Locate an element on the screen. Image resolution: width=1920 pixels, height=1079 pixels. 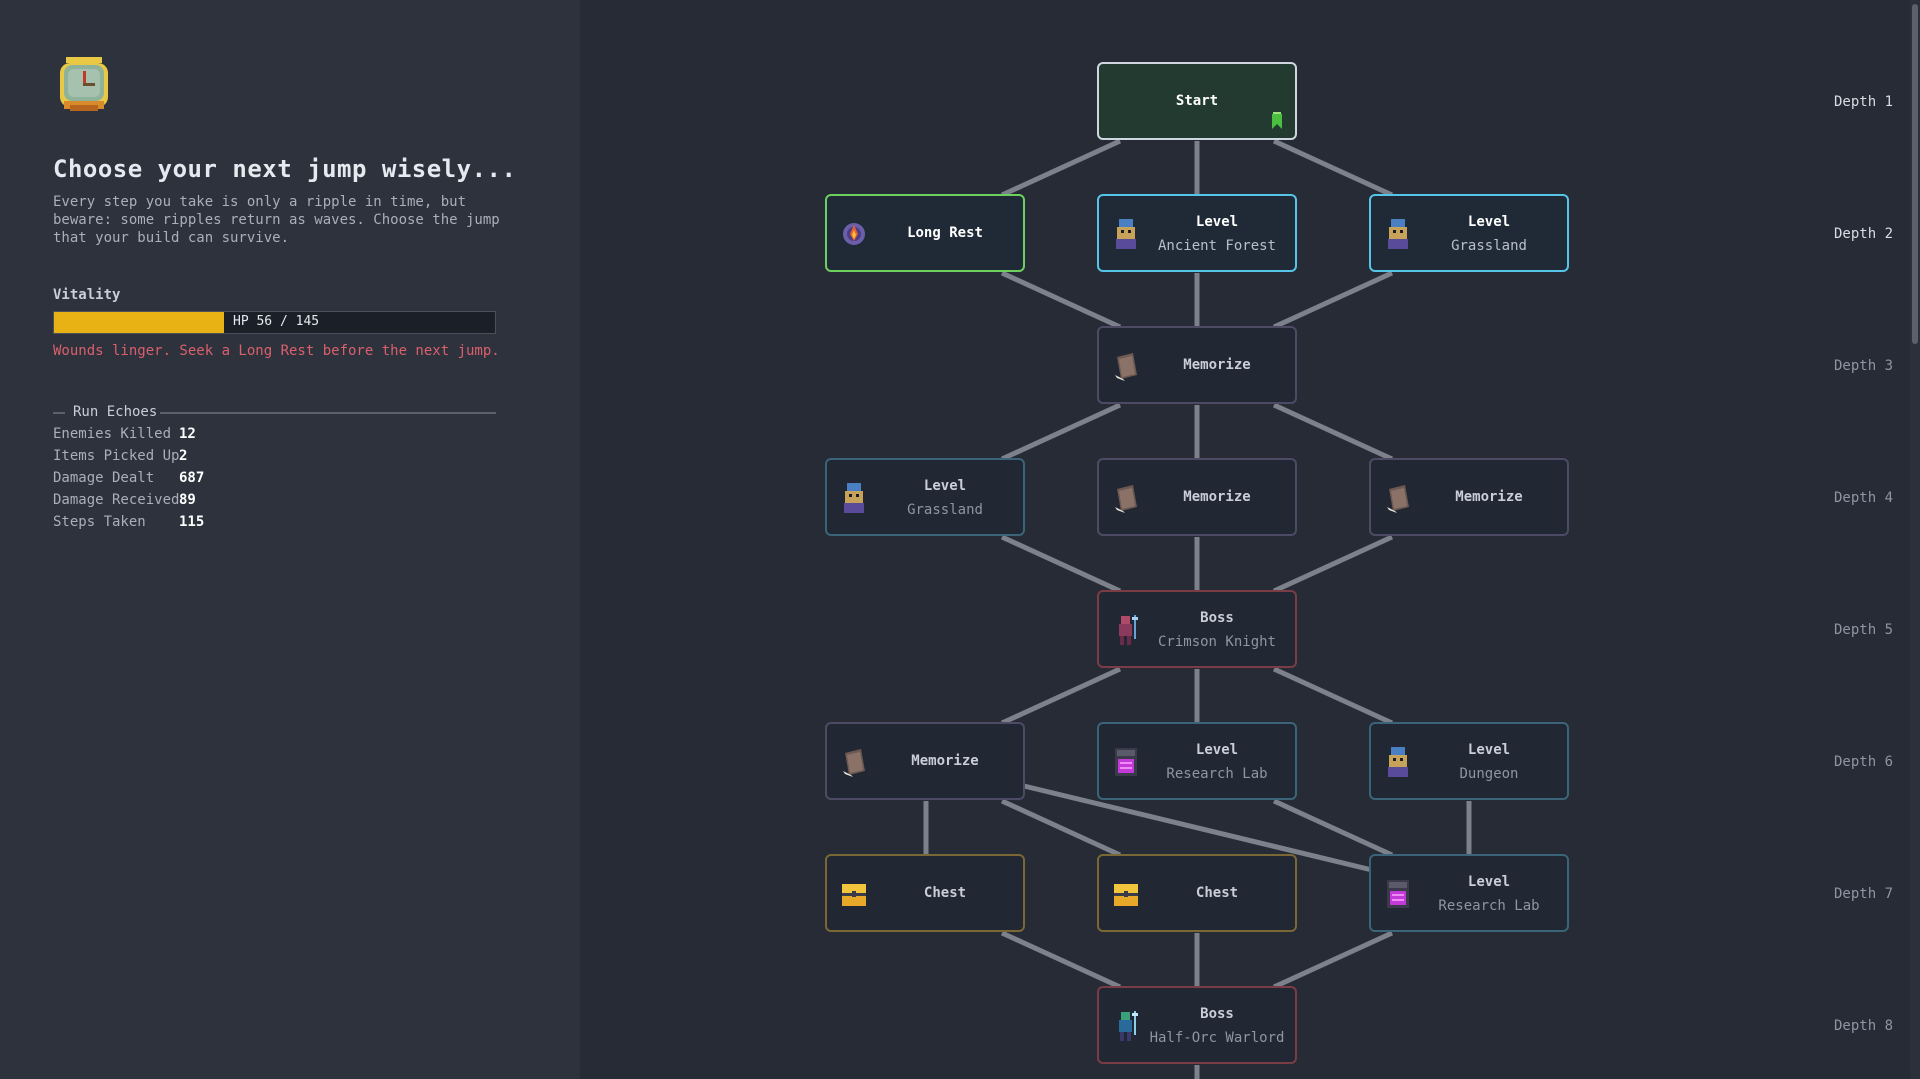
node-title: Start is located at coordinates (1197, 101).